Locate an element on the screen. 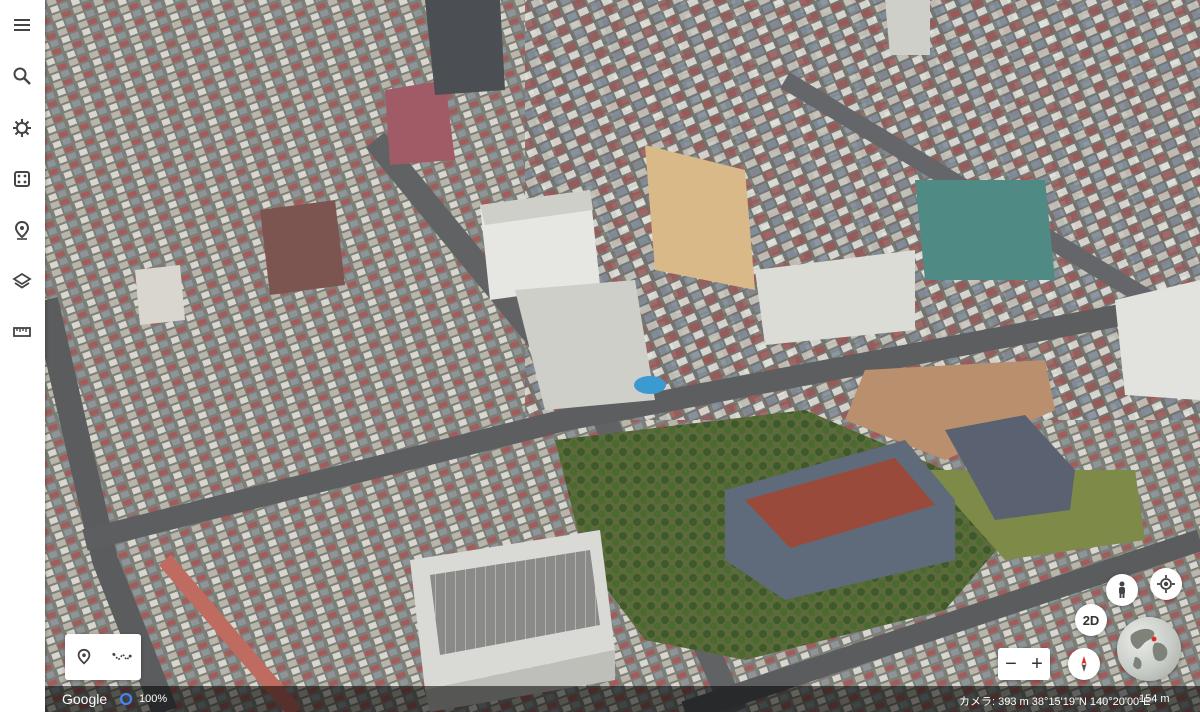  camera-coordinates: カメラ: 393 m 38°15'19"N 140°20'00"E is located at coordinates (1055, 702).